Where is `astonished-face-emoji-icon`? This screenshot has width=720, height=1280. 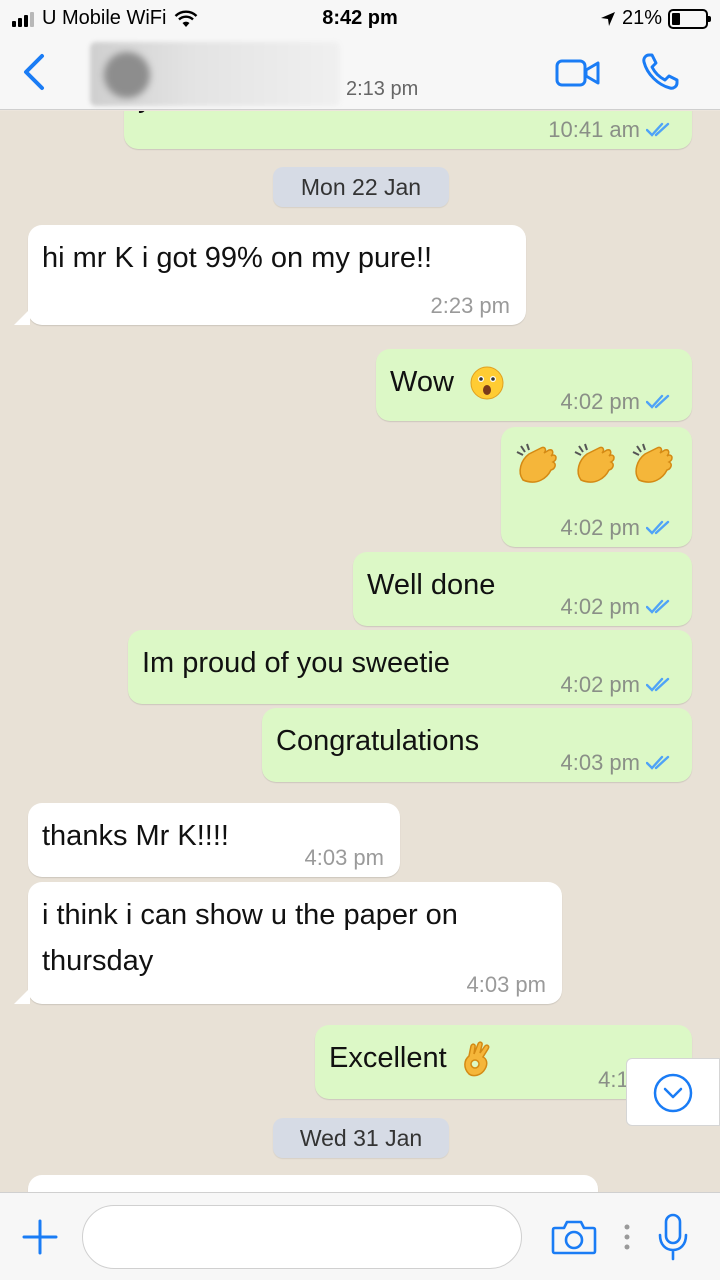 astonished-face-emoji-icon is located at coordinates (487, 383).